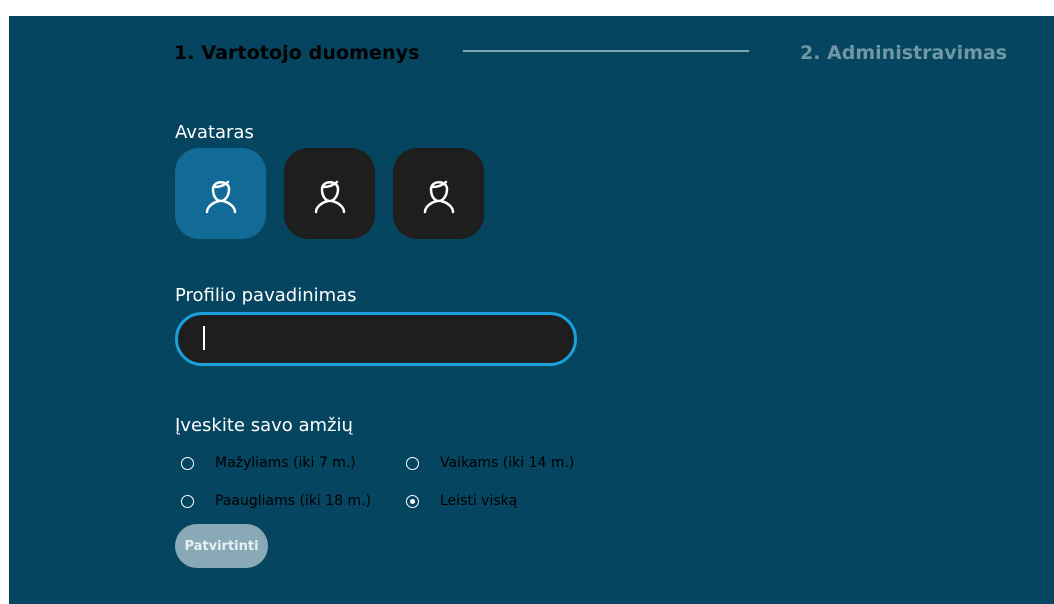  I want to click on age-option-label: Mažyliams (iki 7 m.), so click(285, 463).